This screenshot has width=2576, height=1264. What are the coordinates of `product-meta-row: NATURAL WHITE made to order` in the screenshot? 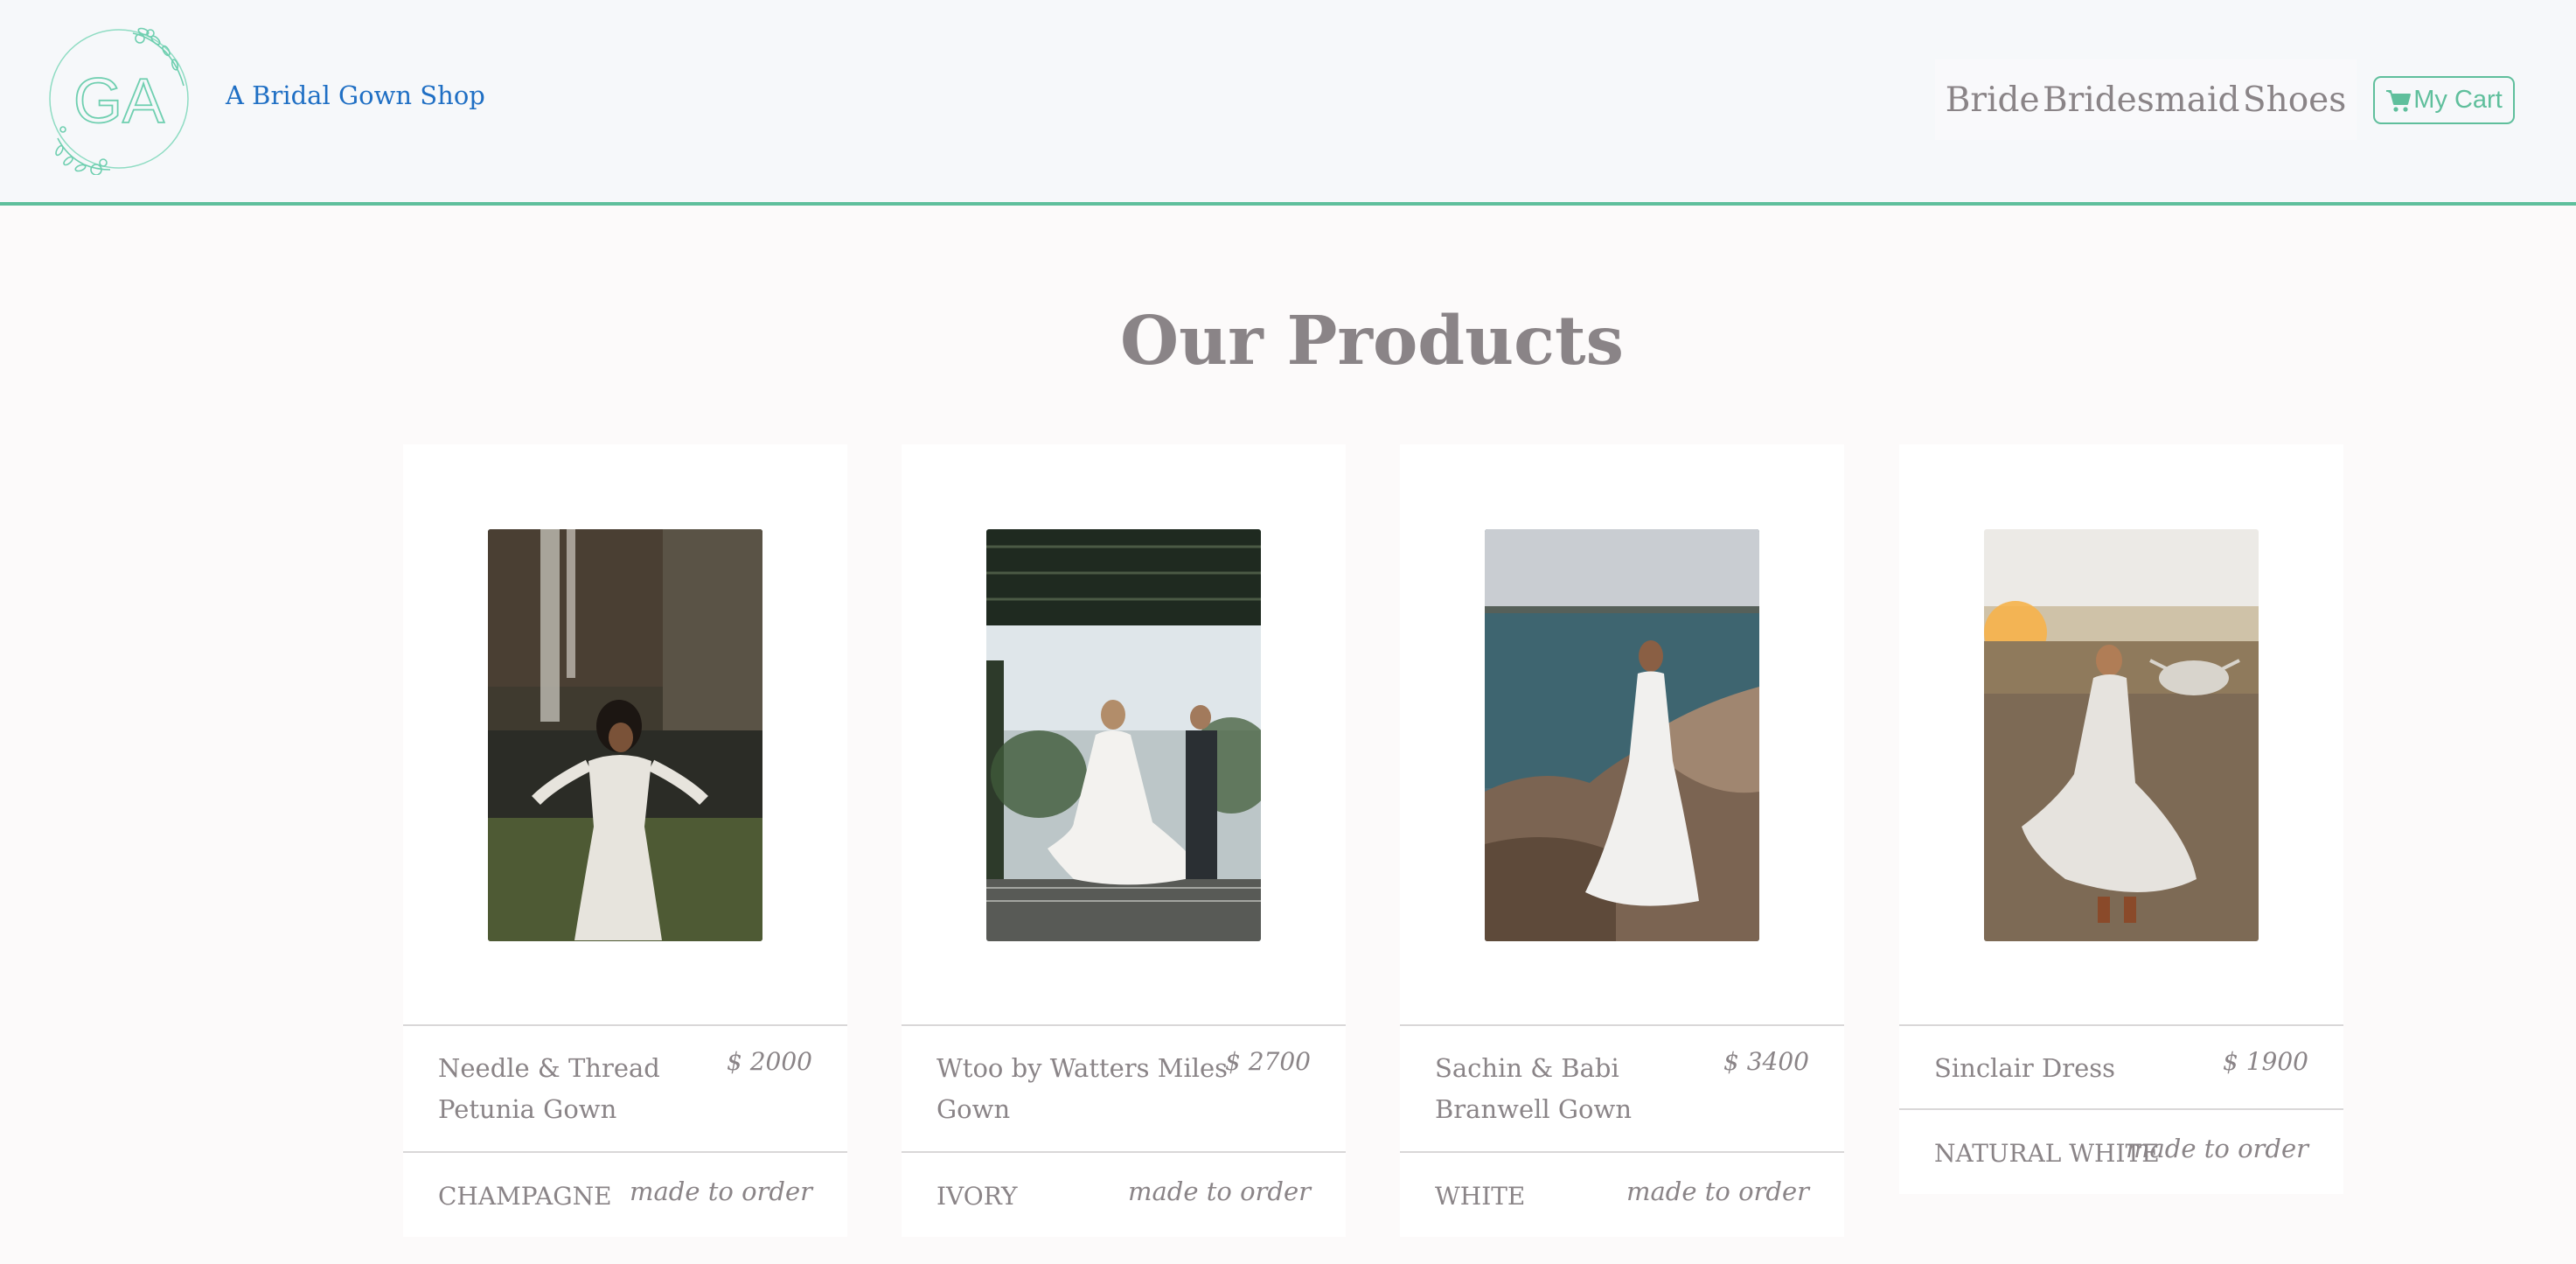 It's located at (2121, 1151).